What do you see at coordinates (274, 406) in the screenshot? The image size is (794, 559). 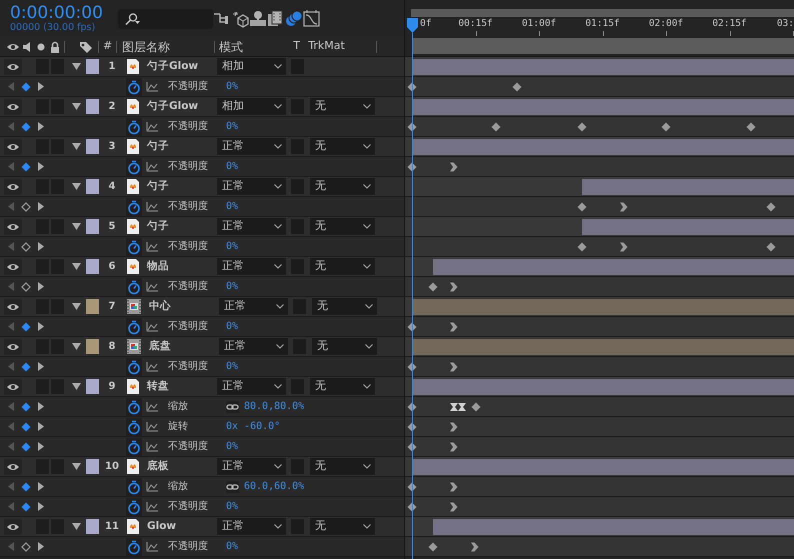 I see `property-value: 80.0,80.0%` at bounding box center [274, 406].